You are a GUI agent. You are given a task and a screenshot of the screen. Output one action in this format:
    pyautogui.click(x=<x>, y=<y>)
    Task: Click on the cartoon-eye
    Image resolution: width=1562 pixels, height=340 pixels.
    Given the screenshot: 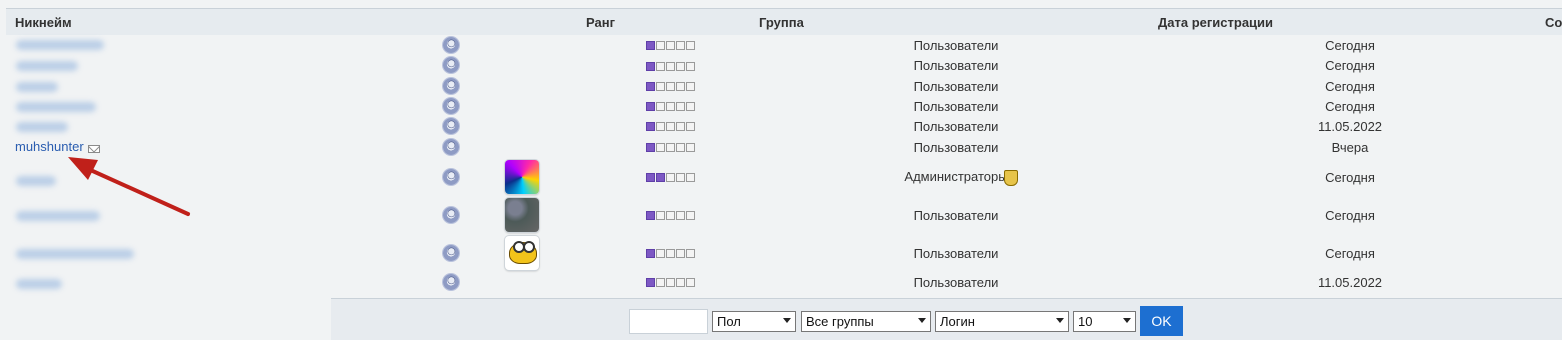 What is the action you would take?
    pyautogui.click(x=529, y=247)
    